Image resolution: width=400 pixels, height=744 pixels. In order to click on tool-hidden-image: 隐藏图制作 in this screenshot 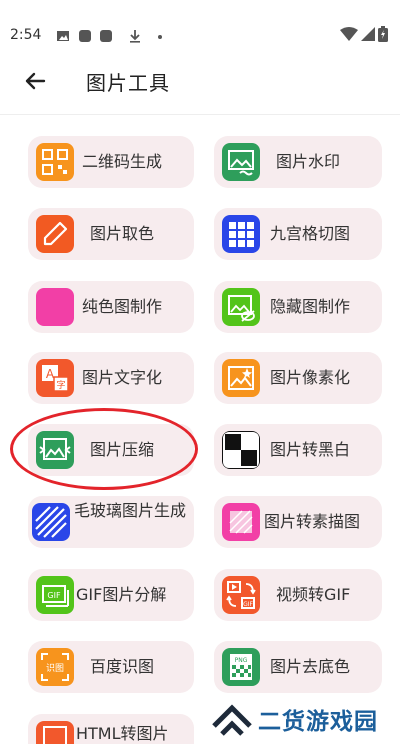, I will do `click(298, 307)`.